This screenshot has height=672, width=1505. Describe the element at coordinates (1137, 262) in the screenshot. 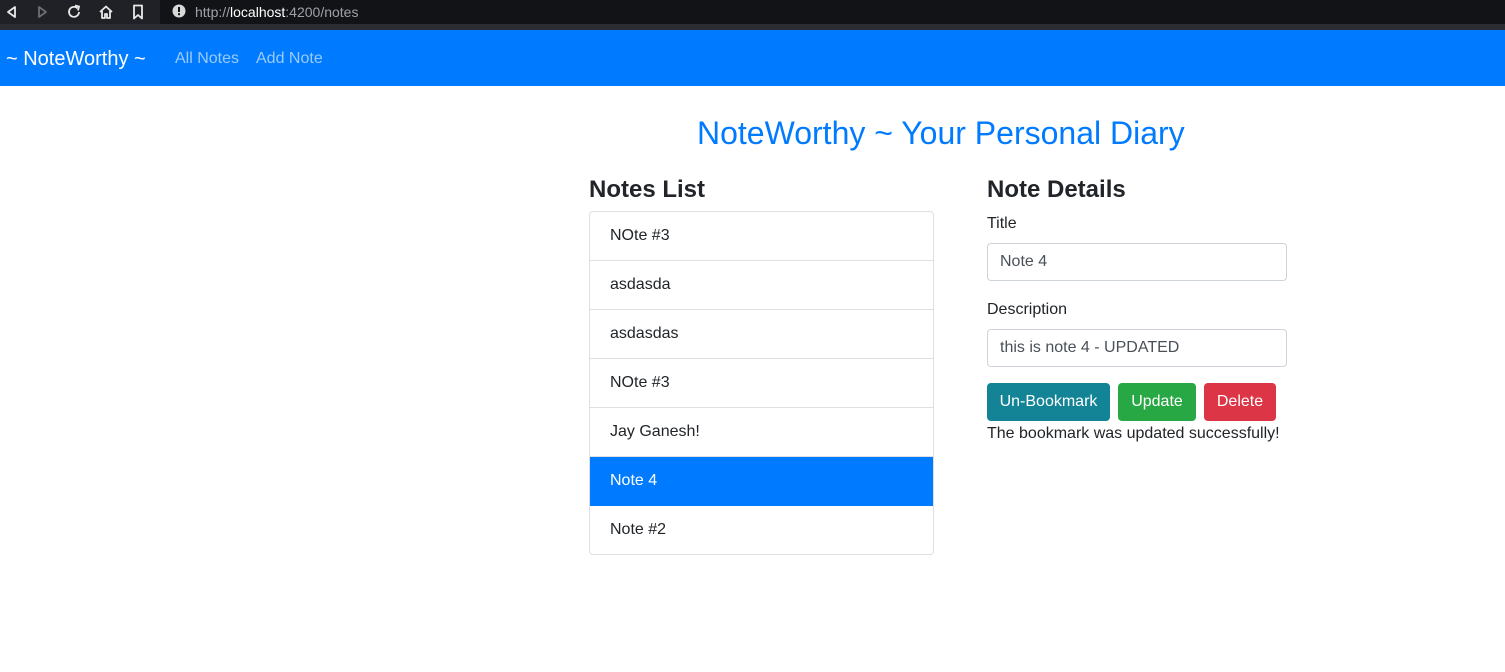

I see `title-input` at that location.